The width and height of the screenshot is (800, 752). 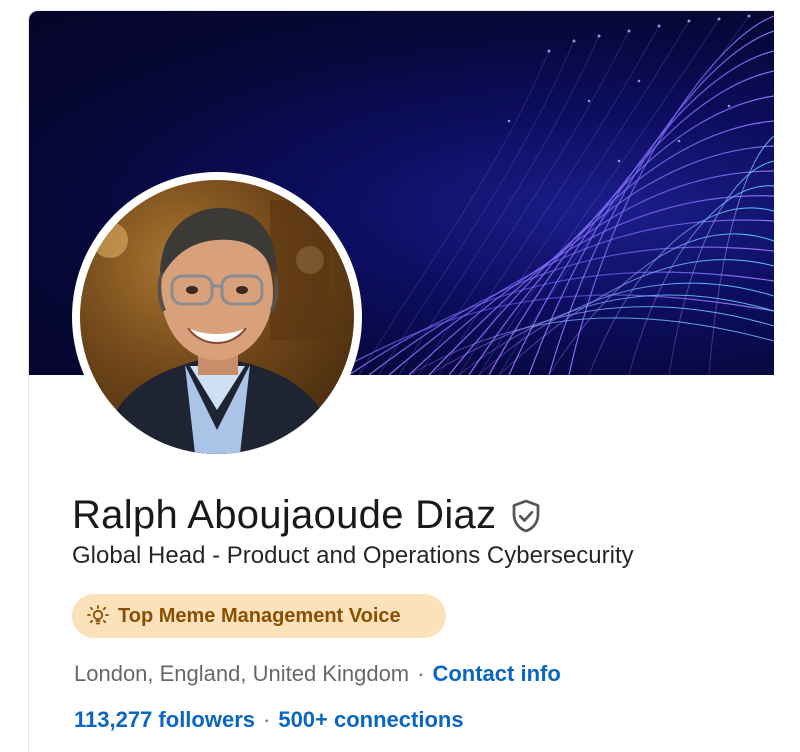 What do you see at coordinates (44, 720) in the screenshot?
I see `card-edge-mask` at bounding box center [44, 720].